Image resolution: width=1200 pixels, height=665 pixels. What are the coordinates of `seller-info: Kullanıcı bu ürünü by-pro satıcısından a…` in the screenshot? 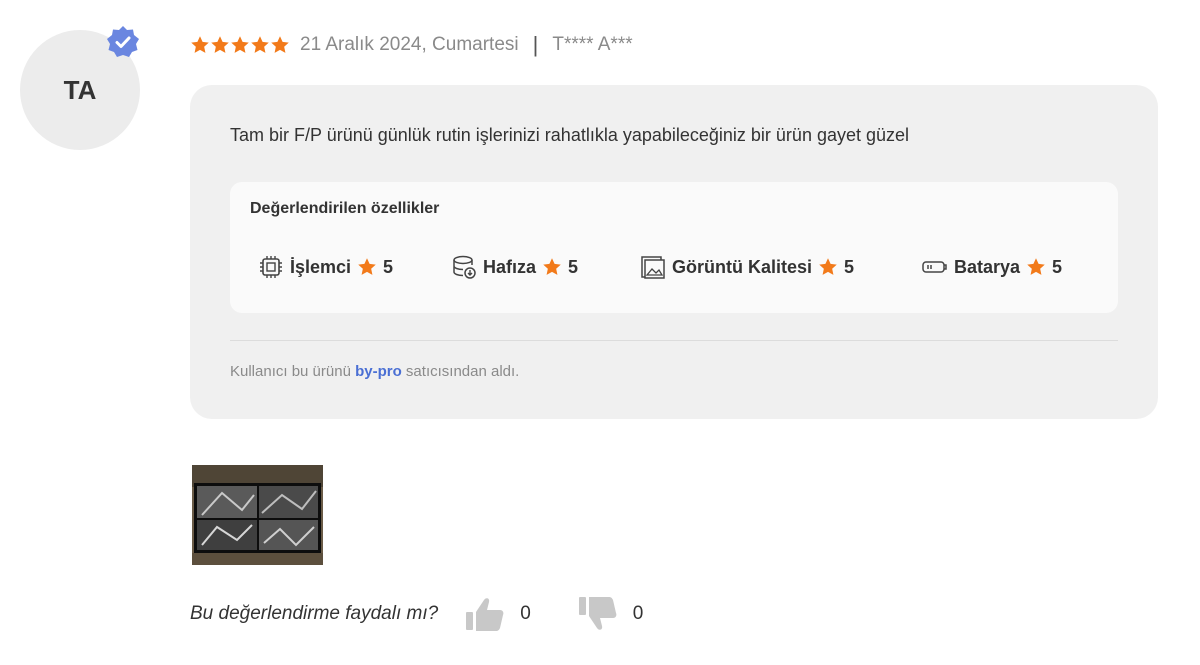 It's located at (374, 371).